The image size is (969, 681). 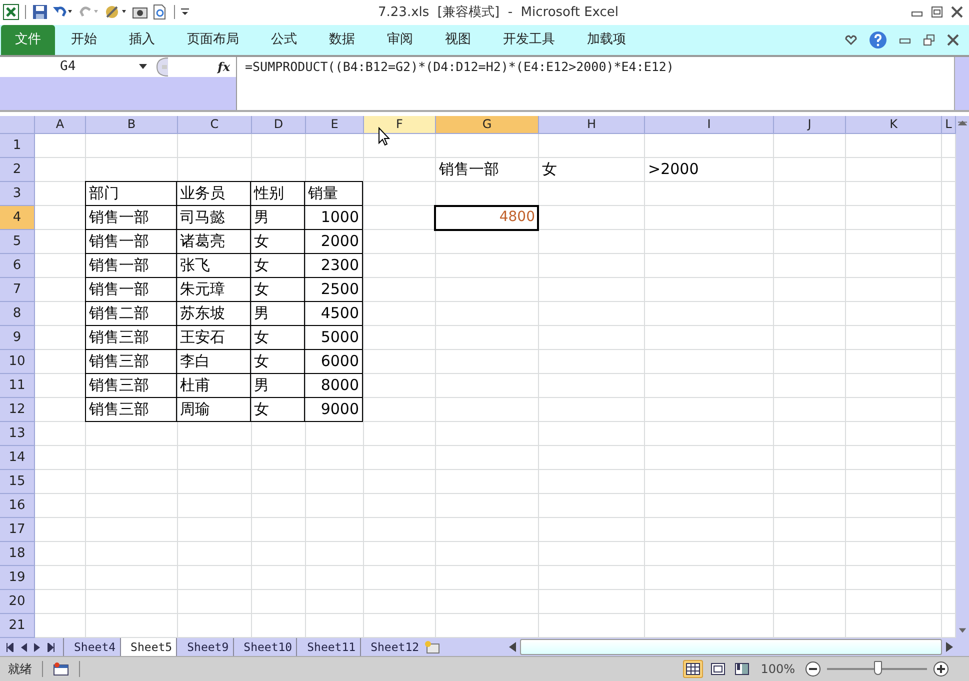 I want to click on column-header: A, so click(x=60, y=125).